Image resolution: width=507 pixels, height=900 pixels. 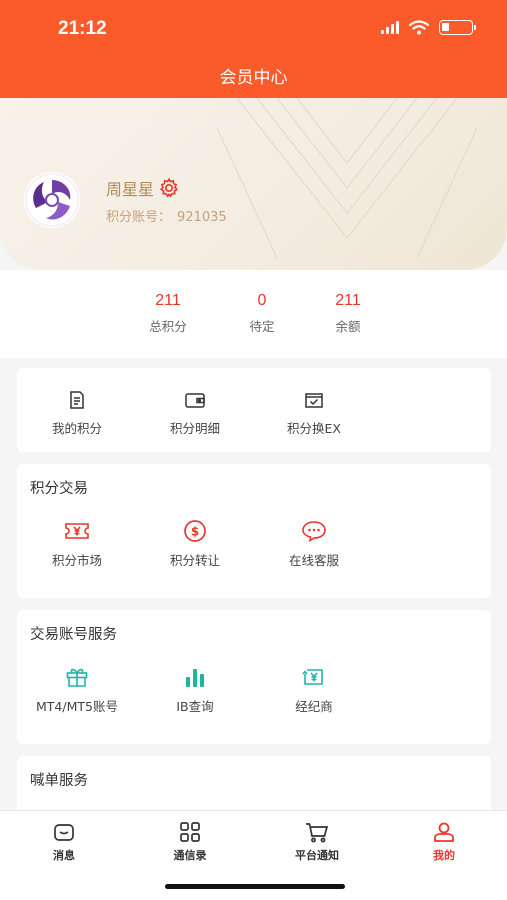 I want to click on gift-icon, so click(x=77, y=677).